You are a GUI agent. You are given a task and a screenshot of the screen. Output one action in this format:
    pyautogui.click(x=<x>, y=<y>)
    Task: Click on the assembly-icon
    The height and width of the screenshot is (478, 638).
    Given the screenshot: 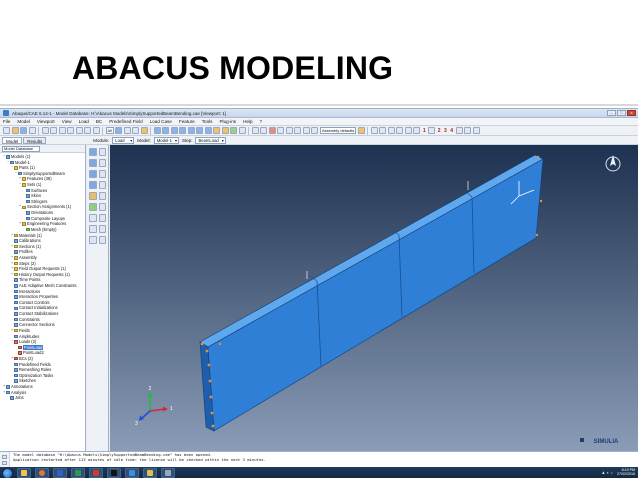 What is the action you would take?
    pyautogui.click(x=315, y=130)
    